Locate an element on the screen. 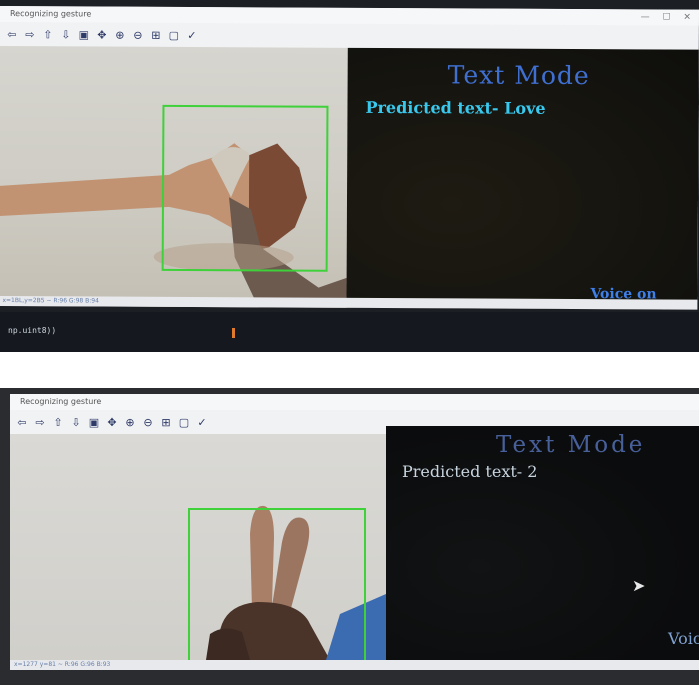  window-titlebar: Recognizing gesture — ☐ ✕ is located at coordinates (349, 16).